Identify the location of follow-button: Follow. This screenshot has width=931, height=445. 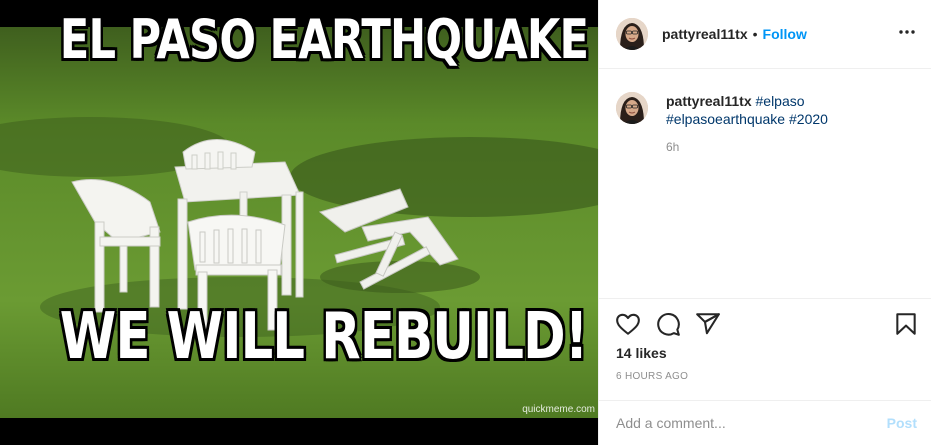
(785, 34).